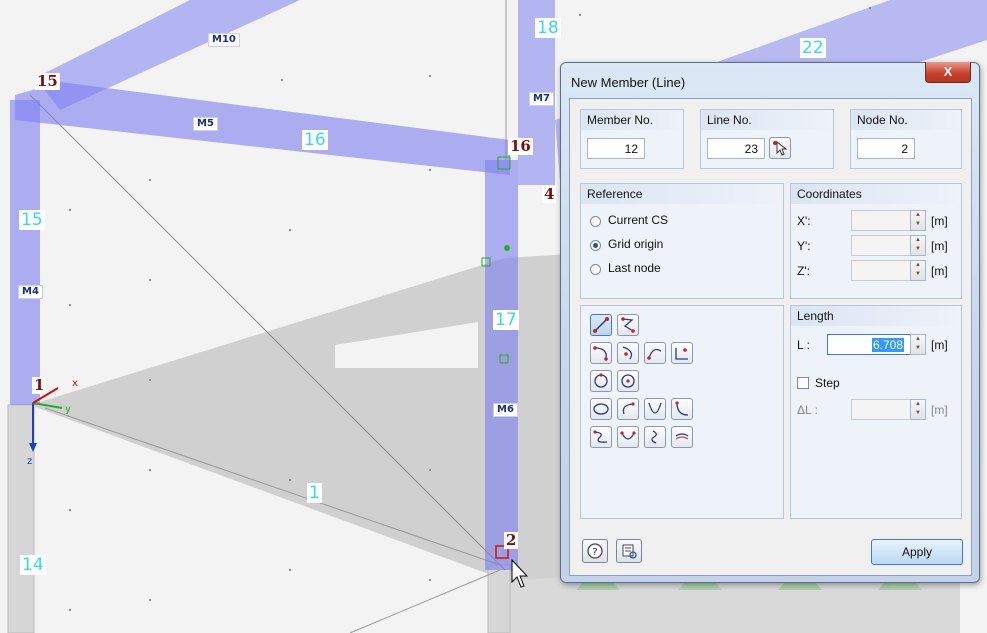 The height and width of the screenshot is (633, 987). I want to click on coord-z-unit: [m], so click(939, 271).